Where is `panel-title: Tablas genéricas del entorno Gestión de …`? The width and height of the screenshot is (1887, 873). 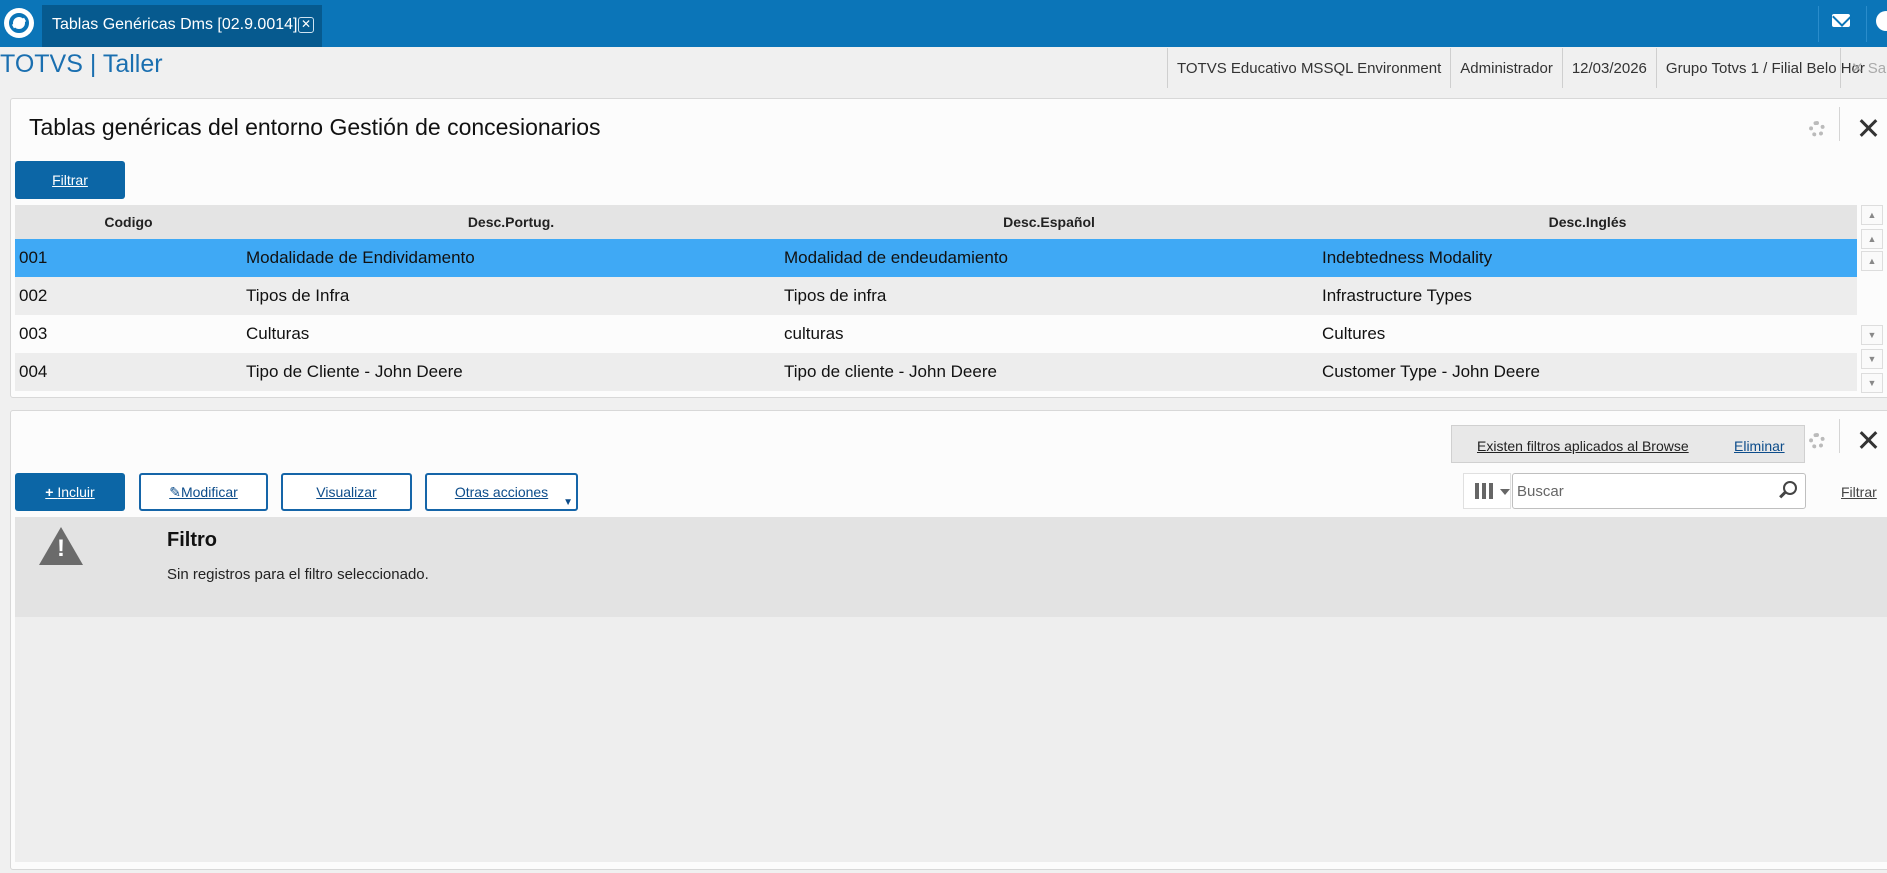
panel-title: Tablas genéricas del entorno Gestión de … is located at coordinates (315, 127).